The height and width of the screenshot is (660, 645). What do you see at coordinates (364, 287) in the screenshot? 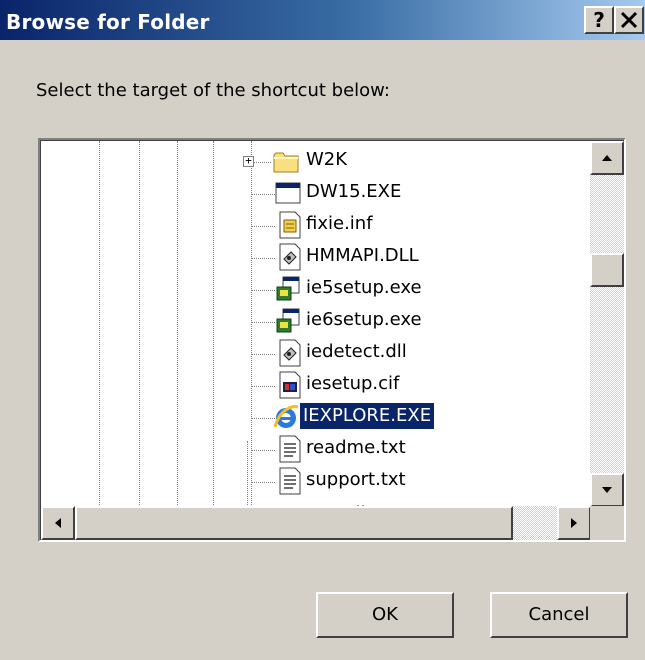
I see `tree-item-label: ie5setup.exe` at bounding box center [364, 287].